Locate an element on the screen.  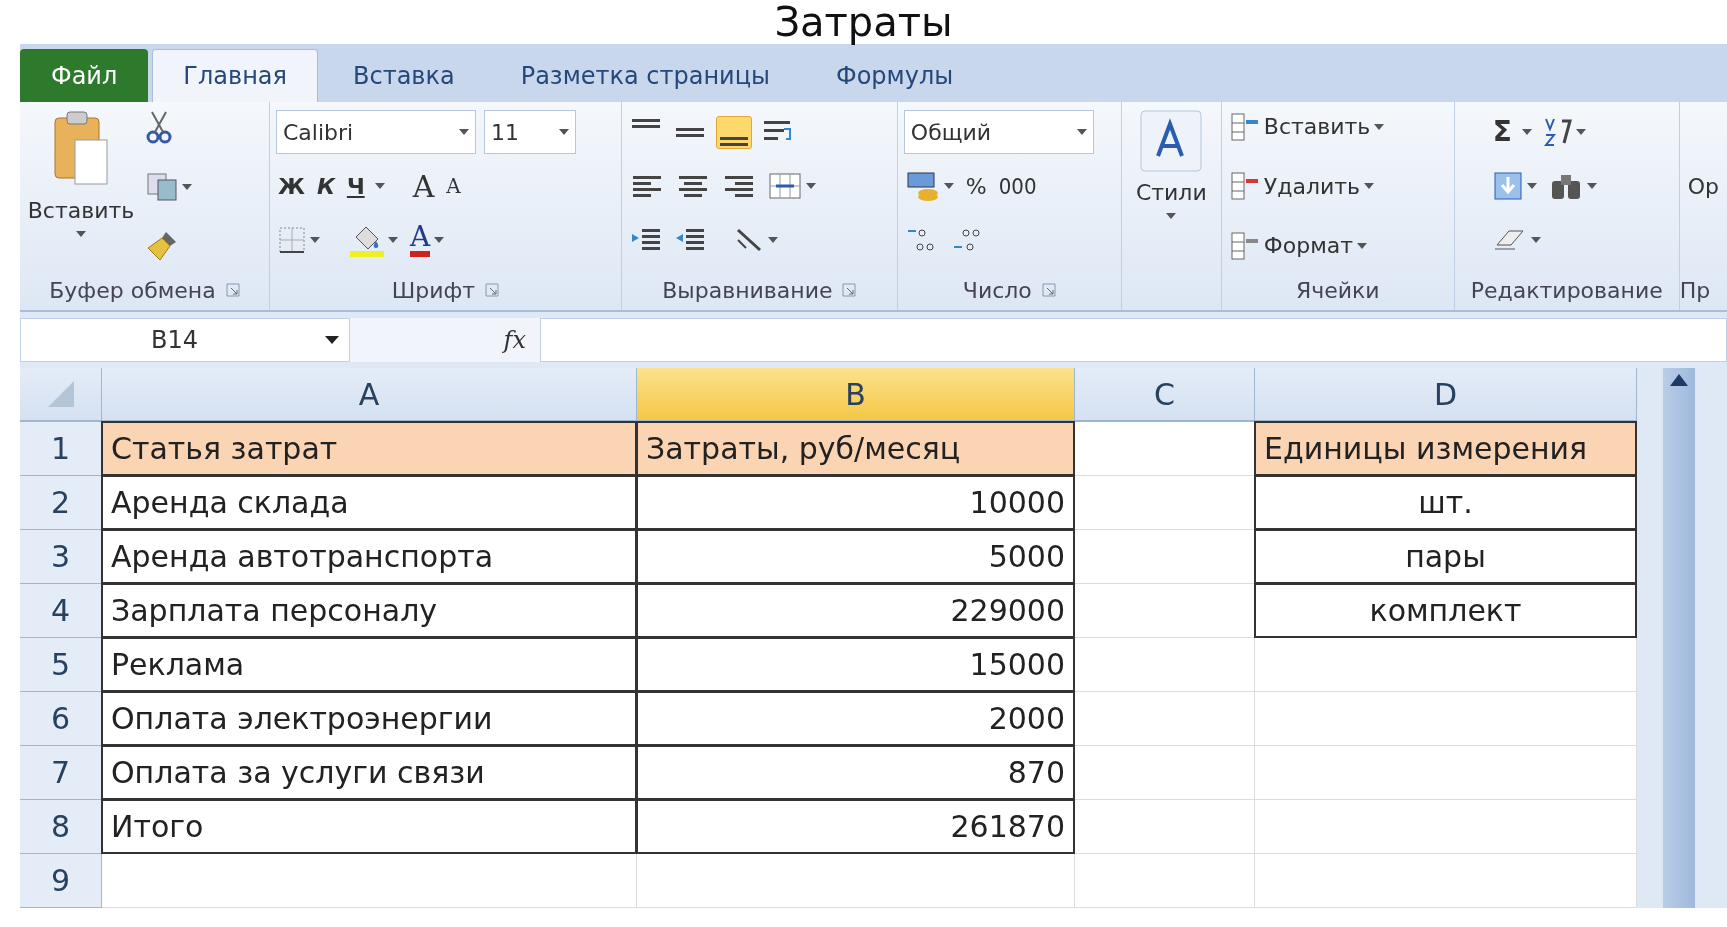
group-label: Пр is located at coordinates (1695, 290).